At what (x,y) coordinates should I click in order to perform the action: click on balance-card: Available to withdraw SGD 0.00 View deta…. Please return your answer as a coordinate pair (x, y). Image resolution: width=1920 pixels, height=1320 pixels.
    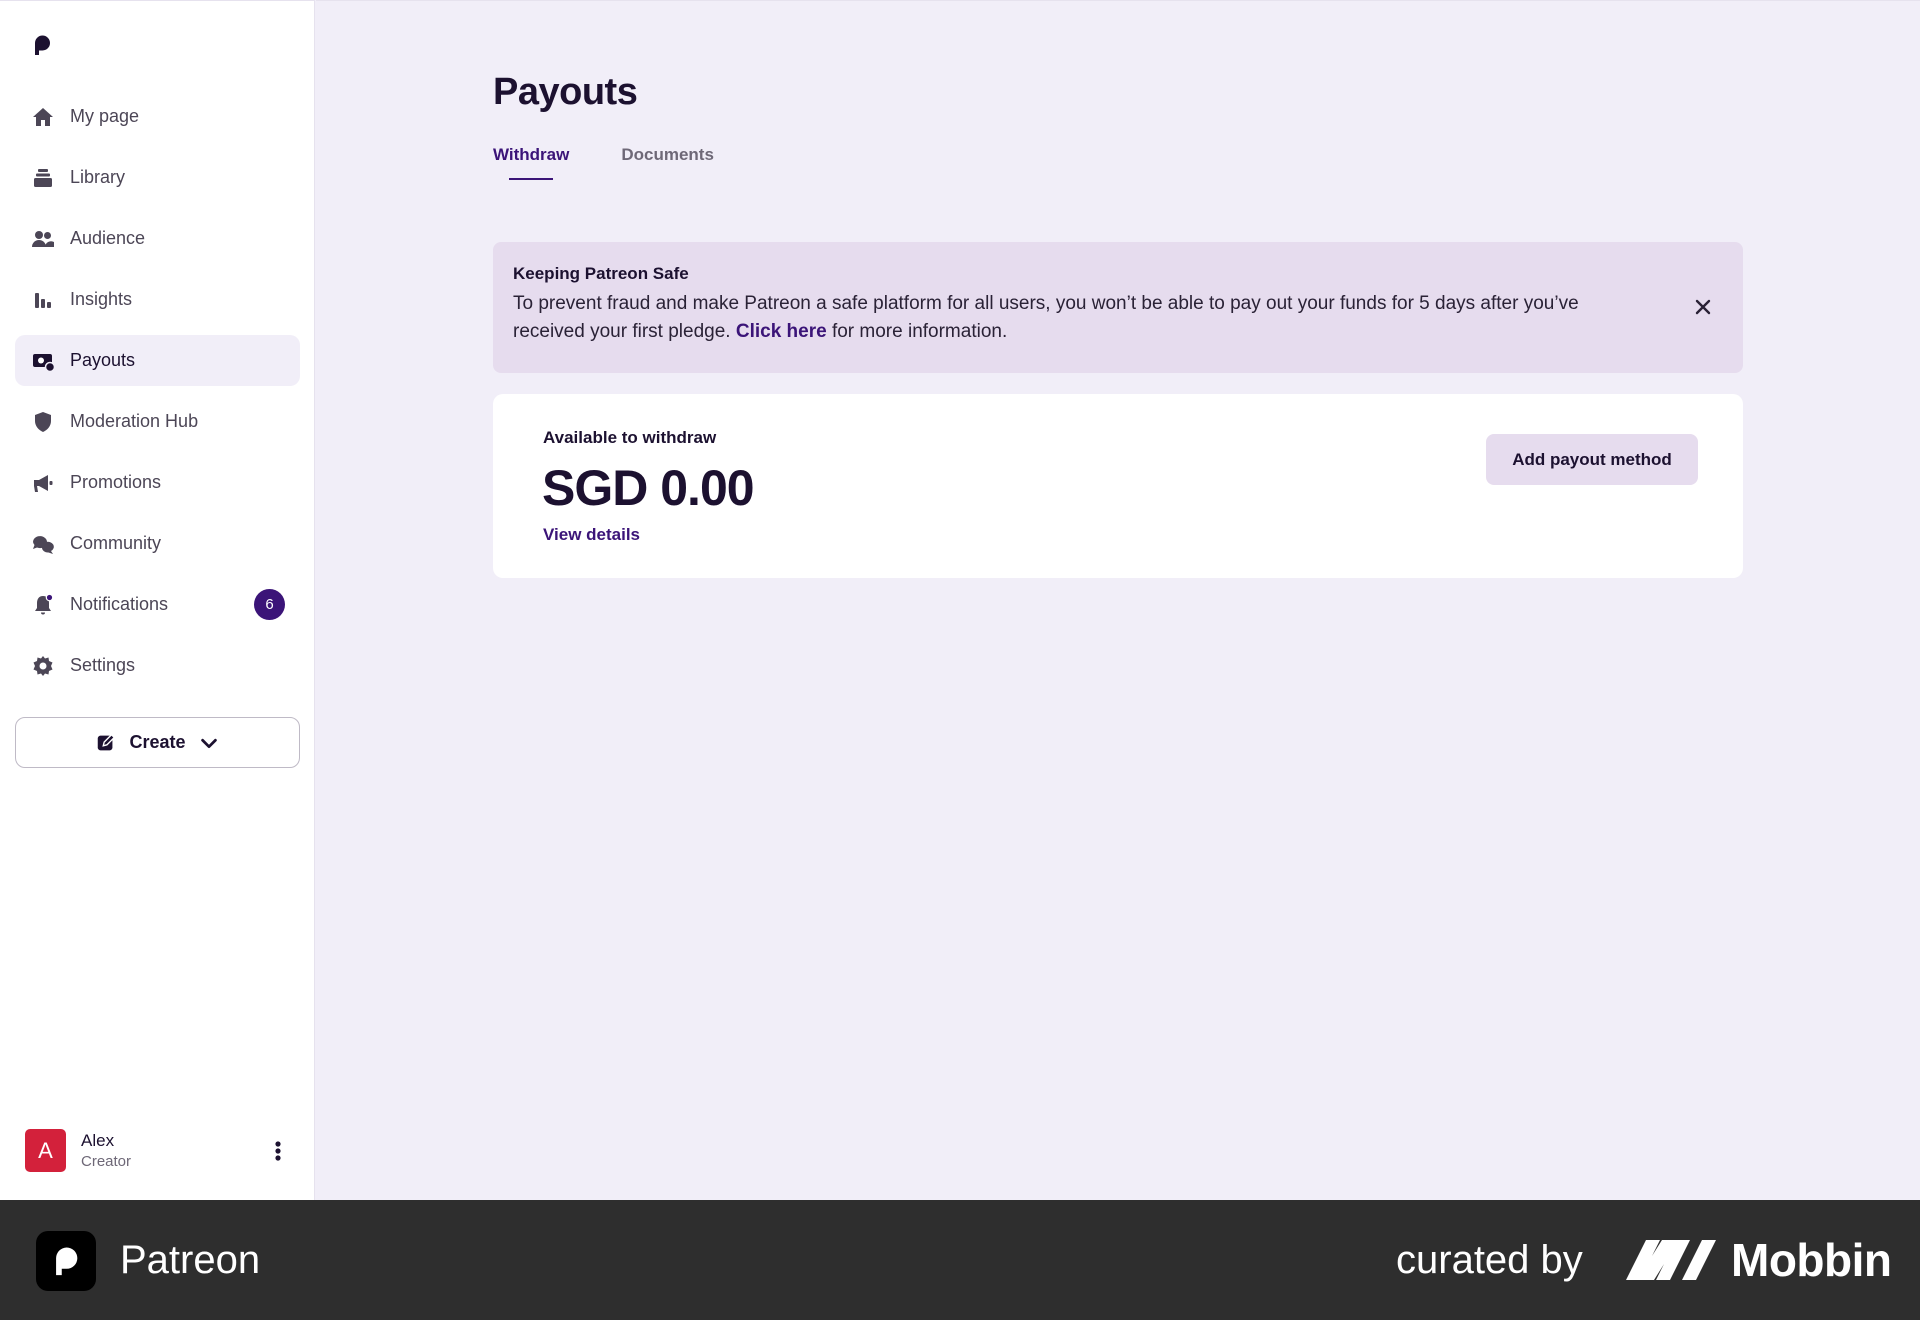
    Looking at the image, I should click on (1118, 486).